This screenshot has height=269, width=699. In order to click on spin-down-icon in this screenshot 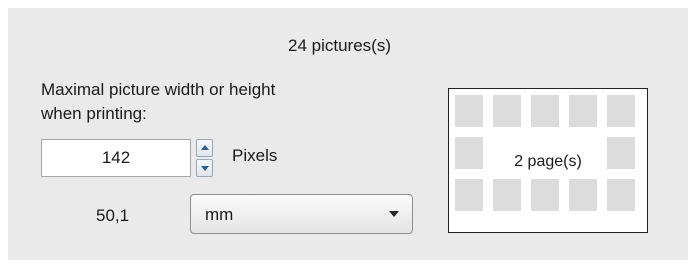, I will do `click(204, 168)`.